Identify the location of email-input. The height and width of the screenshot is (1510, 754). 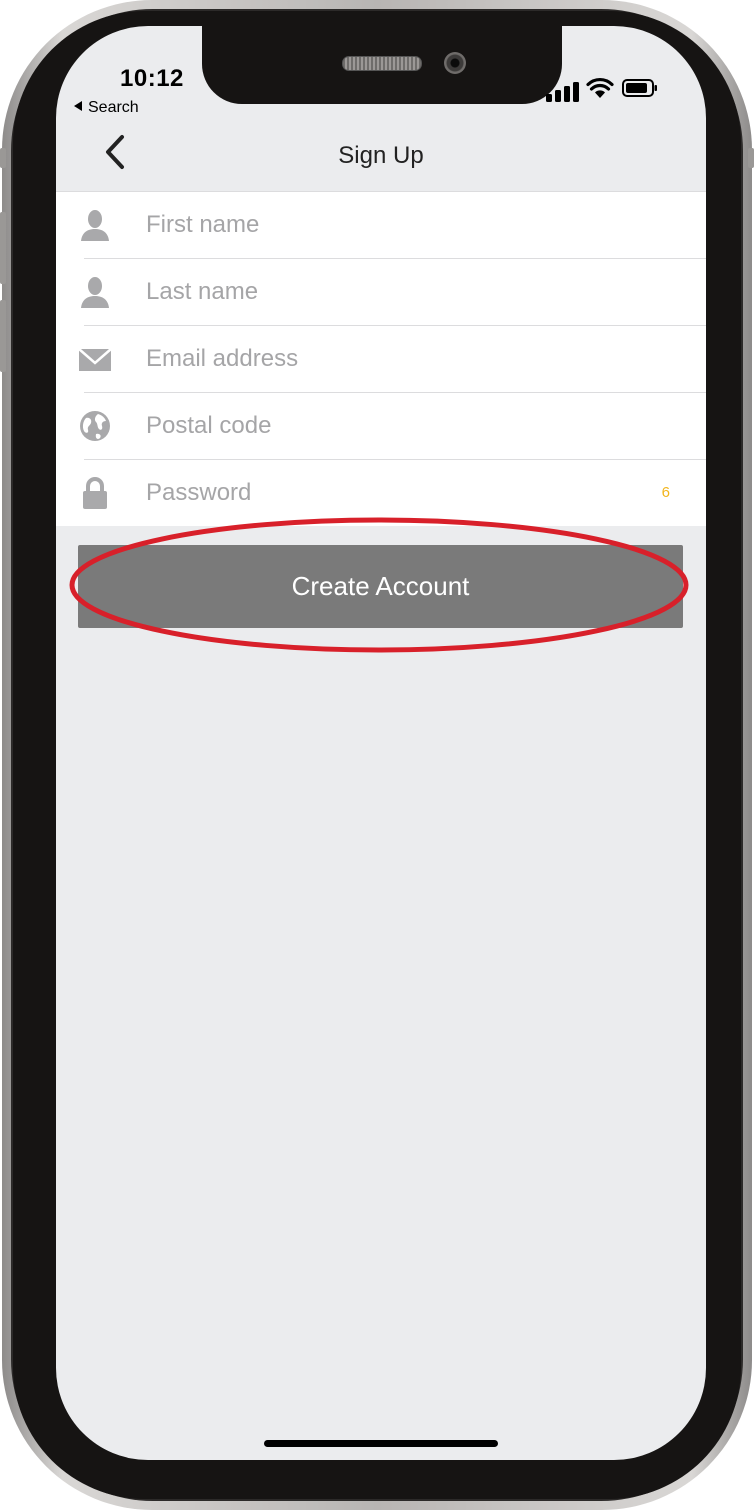
(396, 359).